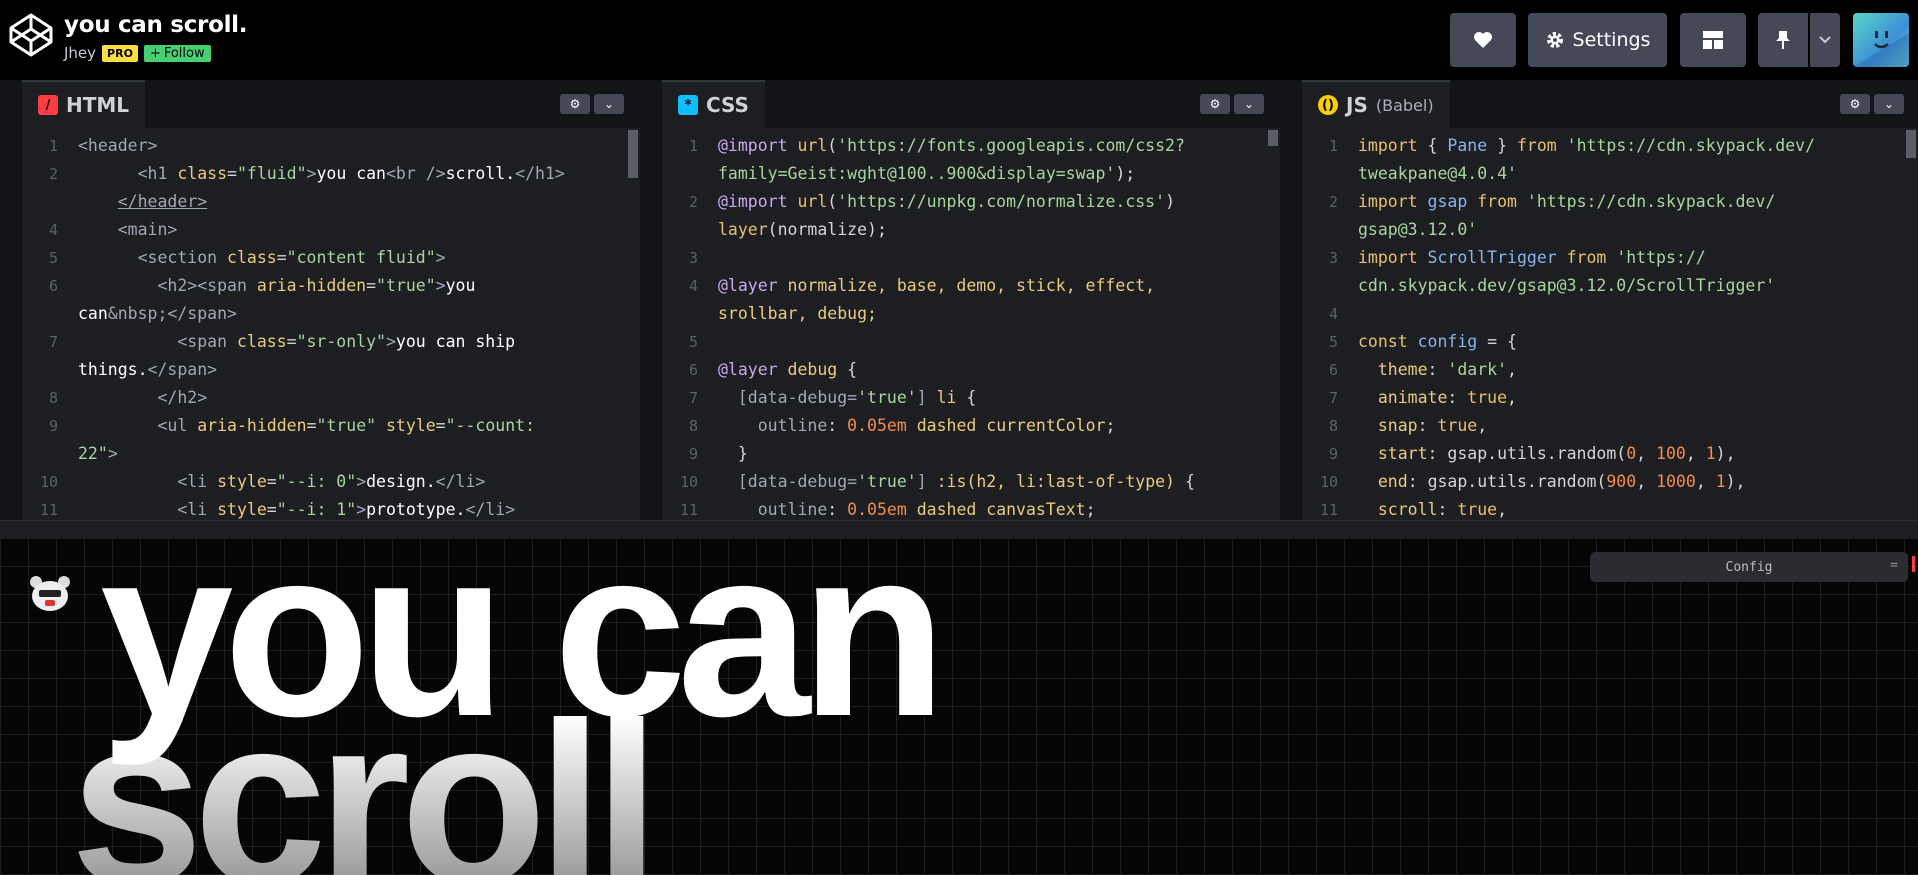 The height and width of the screenshot is (875, 1918). I want to click on code-line: 5 <section class="content fluid">, so click(331, 258).